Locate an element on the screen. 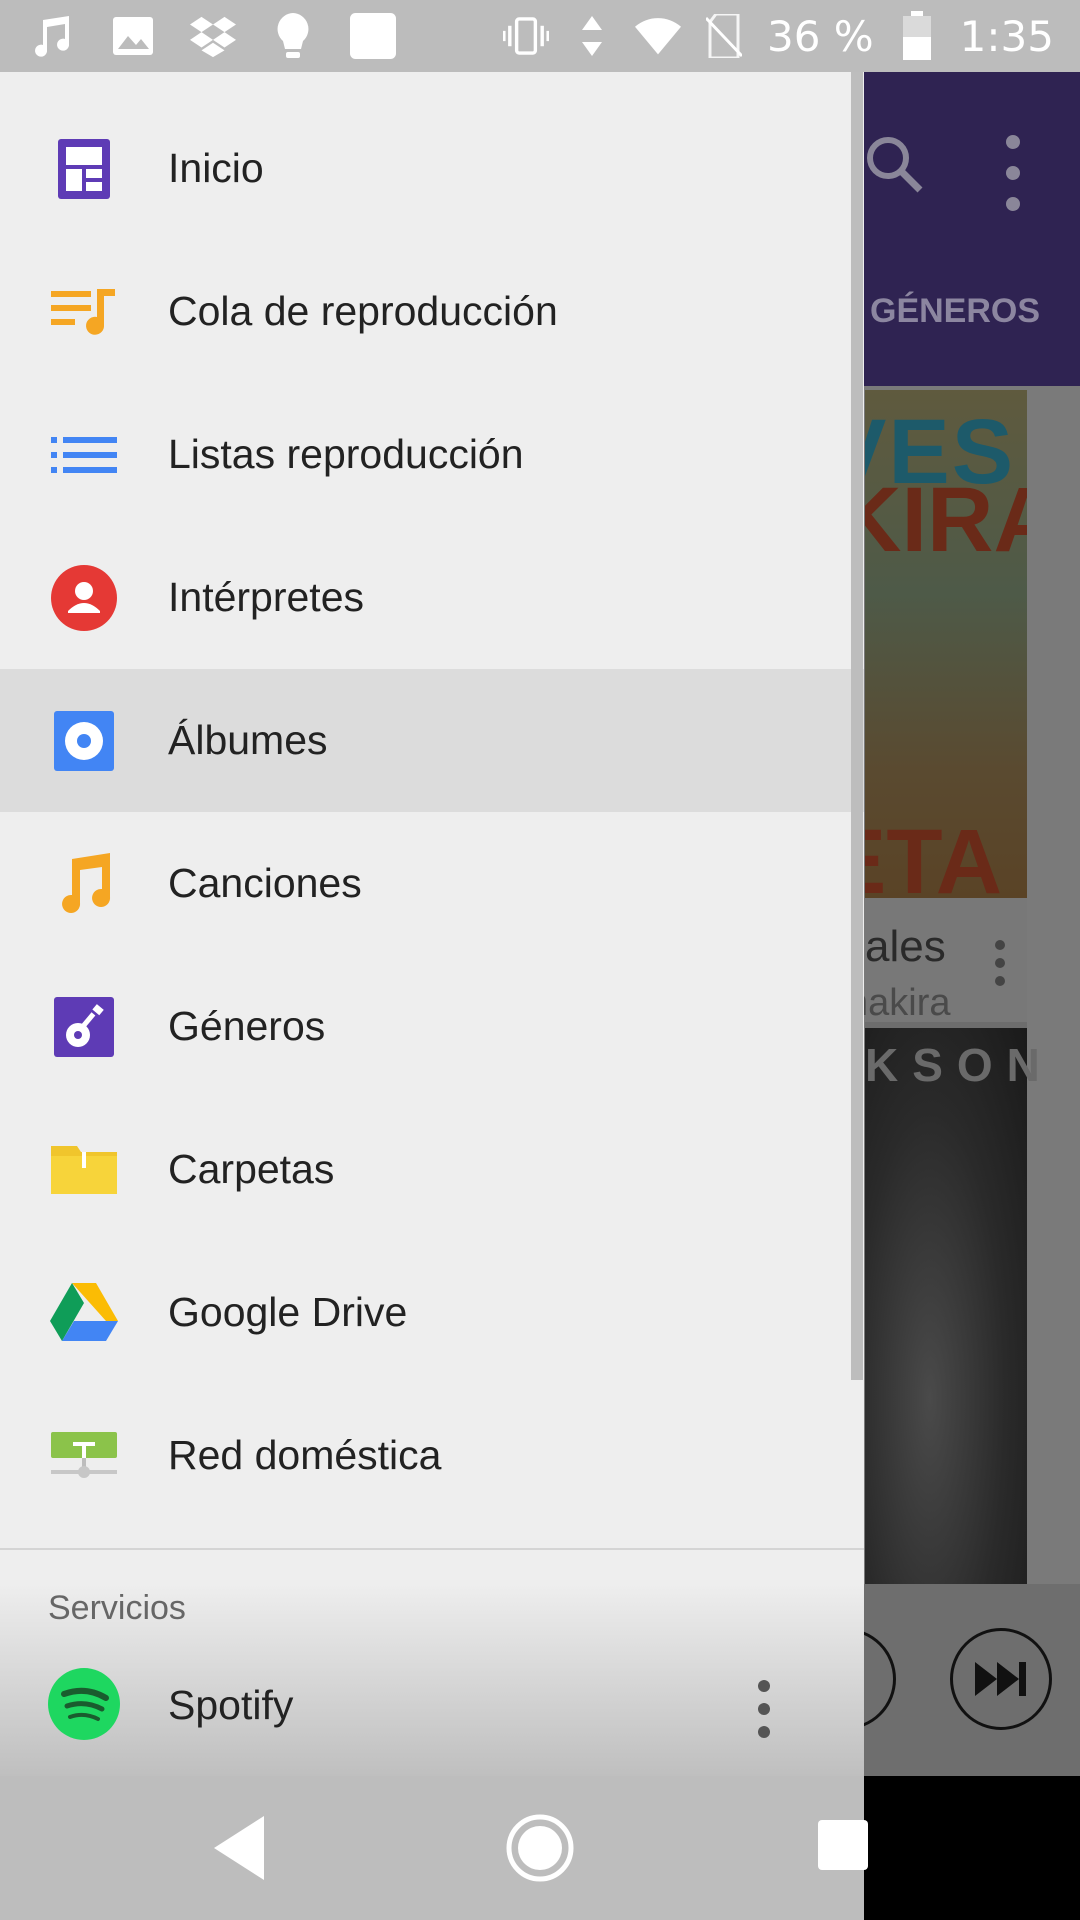  drawer-item-listas: Listas reproducción is located at coordinates (432, 454).